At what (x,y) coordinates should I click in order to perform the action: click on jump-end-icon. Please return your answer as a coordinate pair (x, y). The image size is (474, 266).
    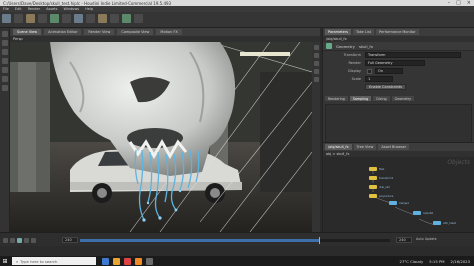
    Looking at the image, I should click on (33, 240).